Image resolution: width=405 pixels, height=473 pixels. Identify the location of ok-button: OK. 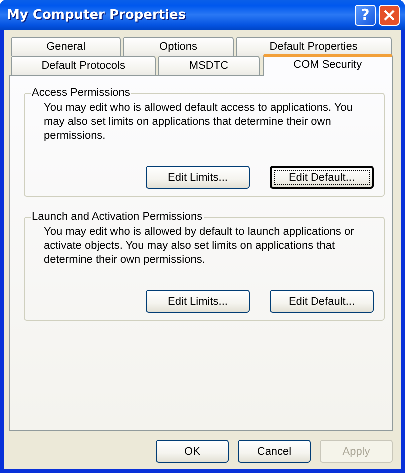
(192, 451).